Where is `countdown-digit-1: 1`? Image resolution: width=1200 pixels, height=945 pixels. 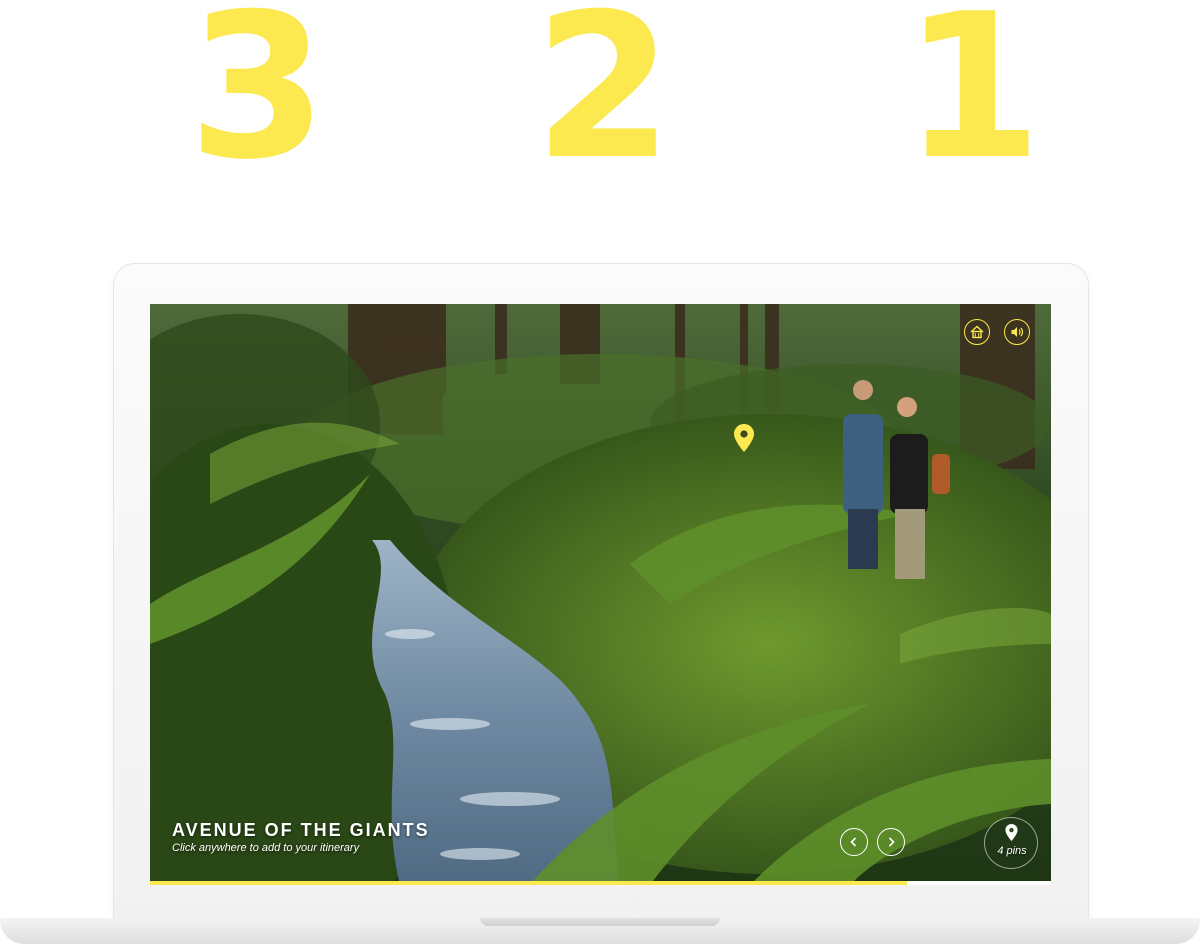 countdown-digit-1: 1 is located at coordinates (973, 102).